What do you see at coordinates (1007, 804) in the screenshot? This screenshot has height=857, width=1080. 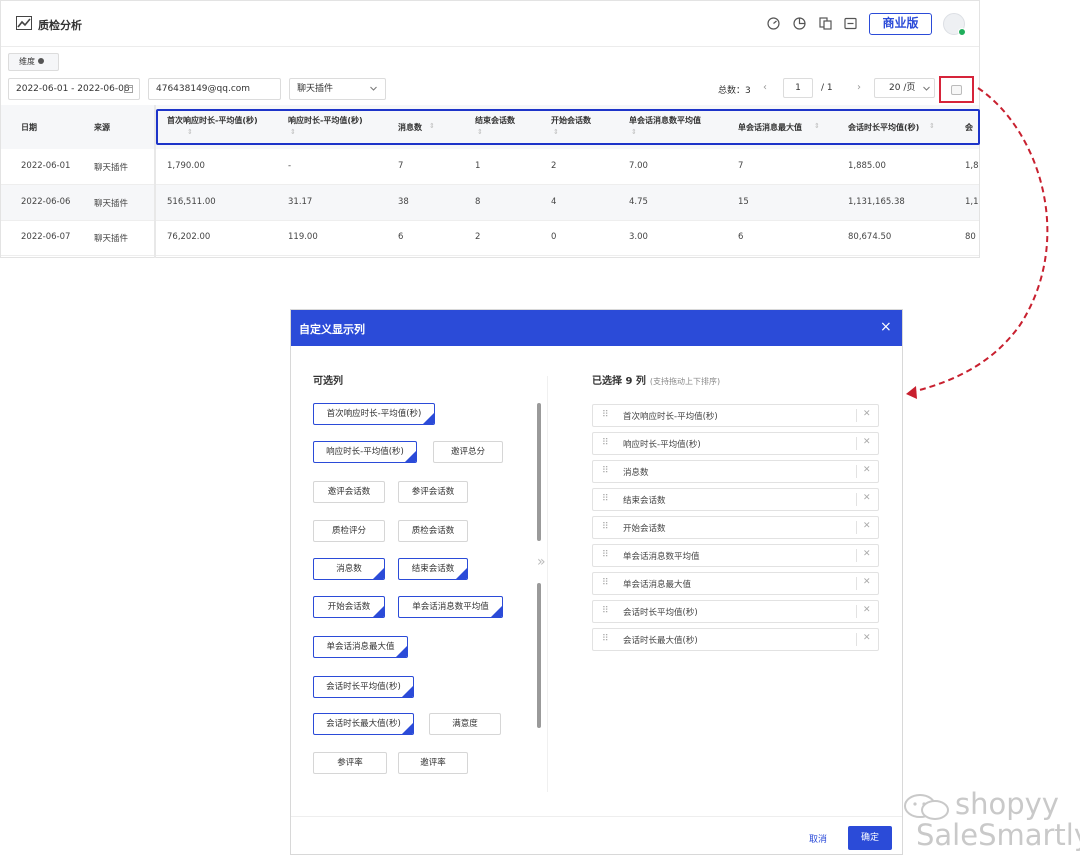 I see `watermark-line1: shopyy` at bounding box center [1007, 804].